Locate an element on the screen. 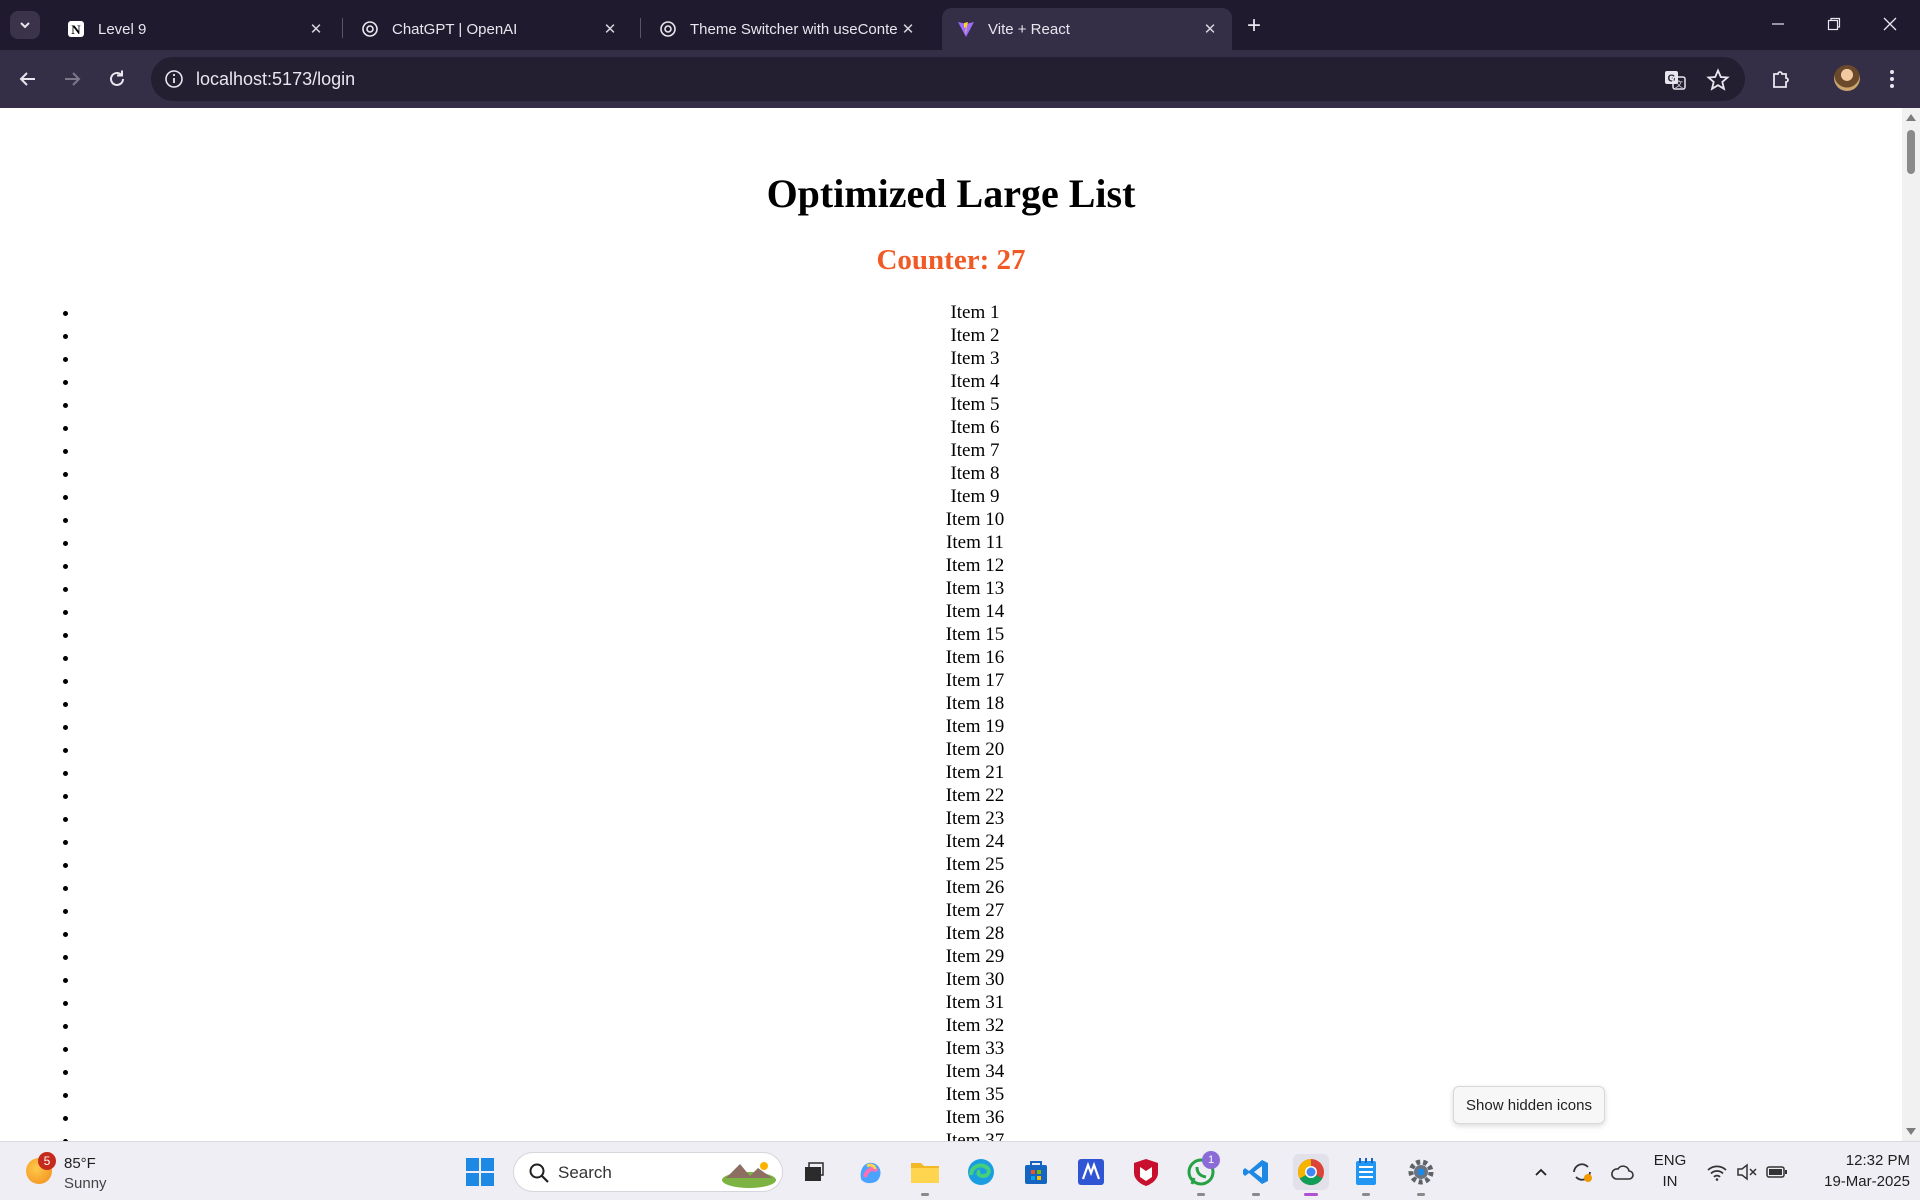  tab-level-9: N Level 9 ✕ is located at coordinates (195, 29).